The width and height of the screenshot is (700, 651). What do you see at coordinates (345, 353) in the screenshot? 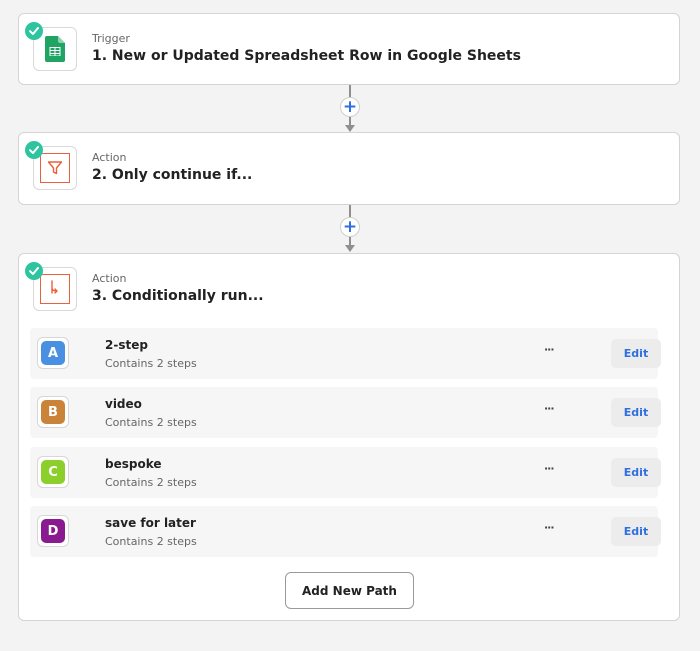
I see `path-row-a: A 2-step Contains 2 steps ··· Edit` at bounding box center [345, 353].